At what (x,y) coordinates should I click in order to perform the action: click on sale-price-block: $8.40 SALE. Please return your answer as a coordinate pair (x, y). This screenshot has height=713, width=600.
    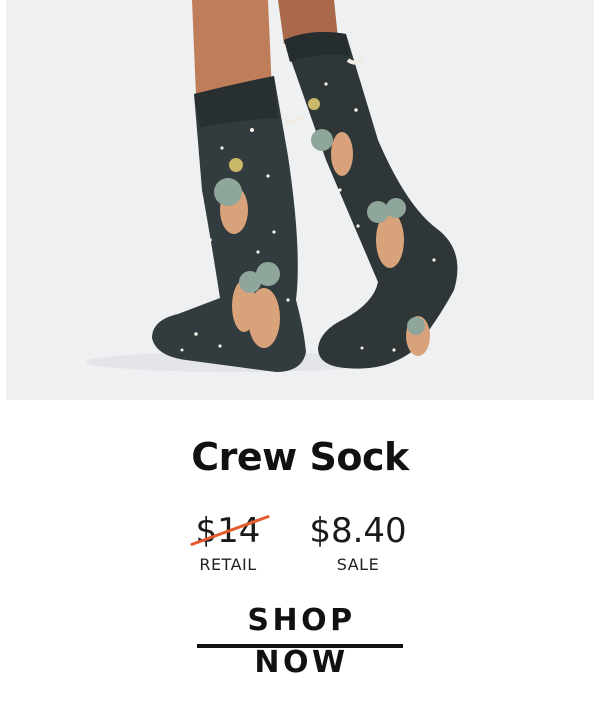
    Looking at the image, I should click on (358, 541).